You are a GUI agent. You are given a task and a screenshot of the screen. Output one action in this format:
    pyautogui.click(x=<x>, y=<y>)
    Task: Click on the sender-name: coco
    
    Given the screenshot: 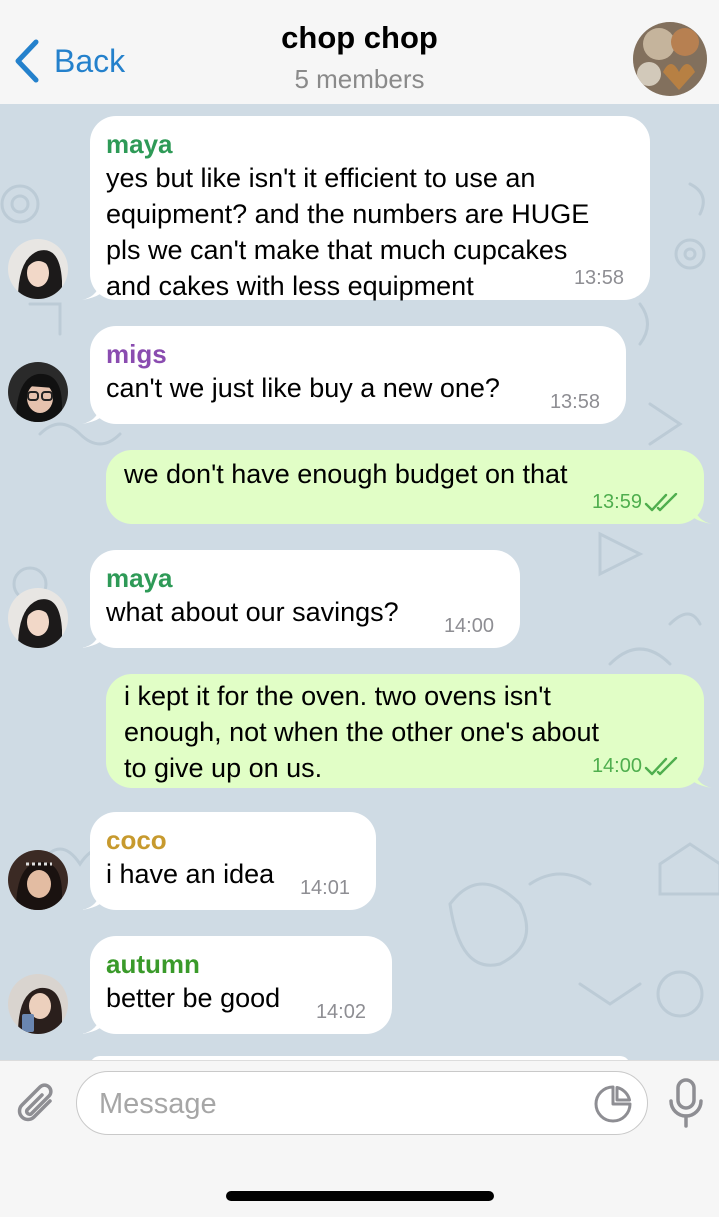 What is the action you would take?
    pyautogui.click(x=232, y=840)
    